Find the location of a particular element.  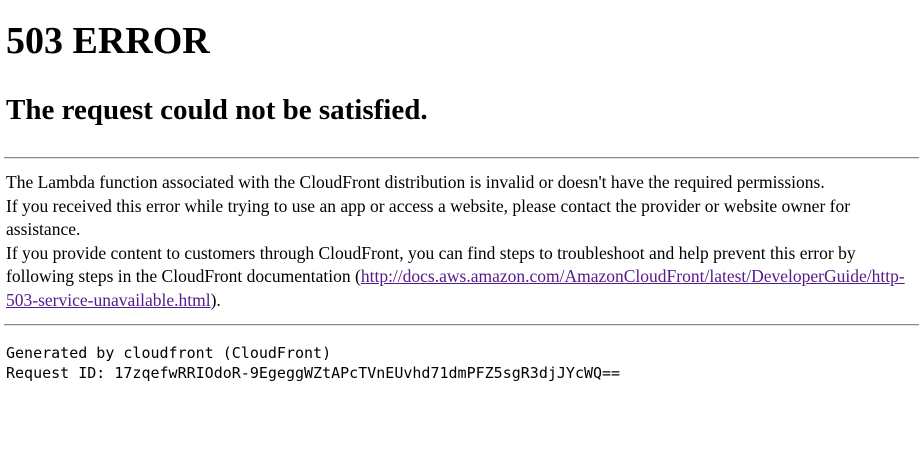

generated-by-text: Generated by cloudfront (CloudFront) is located at coordinates (169, 353).